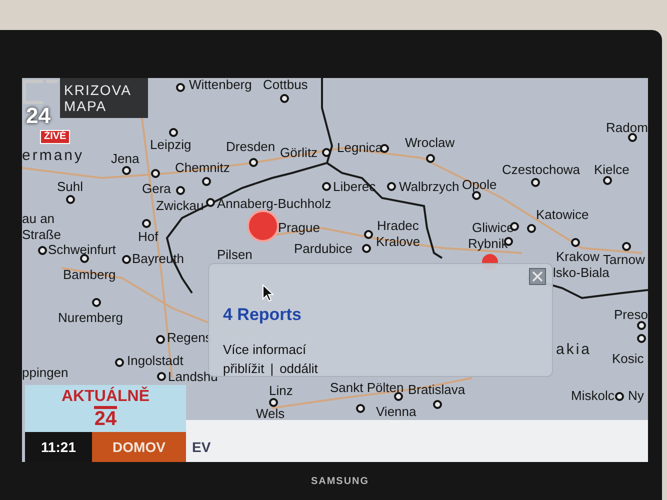  I want to click on more-info-link: Více informací, so click(270, 349).